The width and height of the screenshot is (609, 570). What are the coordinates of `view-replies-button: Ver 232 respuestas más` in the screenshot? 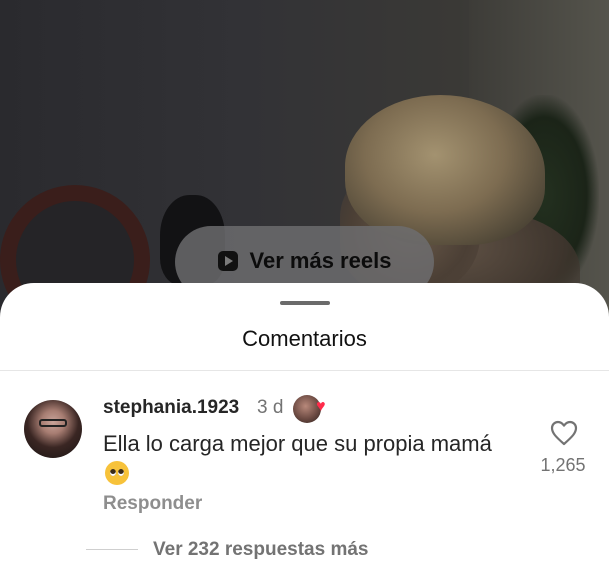 It's located at (261, 550).